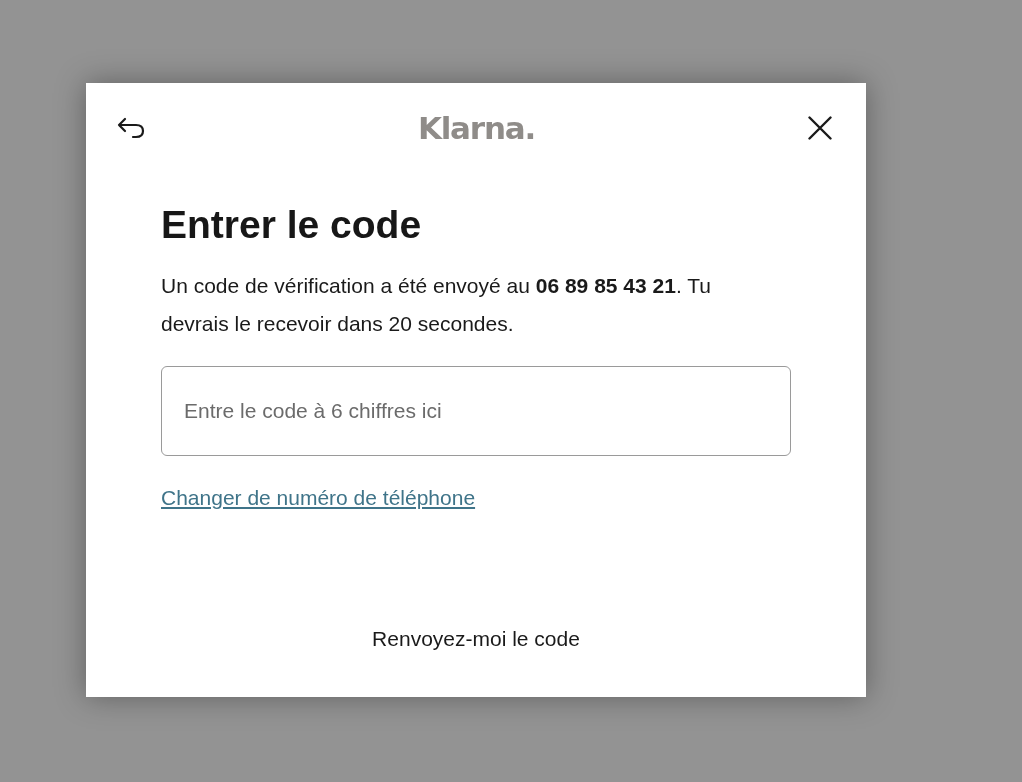 The height and width of the screenshot is (782, 1022). What do you see at coordinates (292, 225) in the screenshot?
I see `dialog-title: Entrer le code` at bounding box center [292, 225].